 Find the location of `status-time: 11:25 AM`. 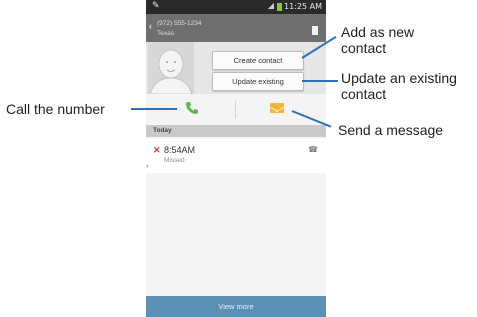

status-time: 11:25 AM is located at coordinates (303, 6).